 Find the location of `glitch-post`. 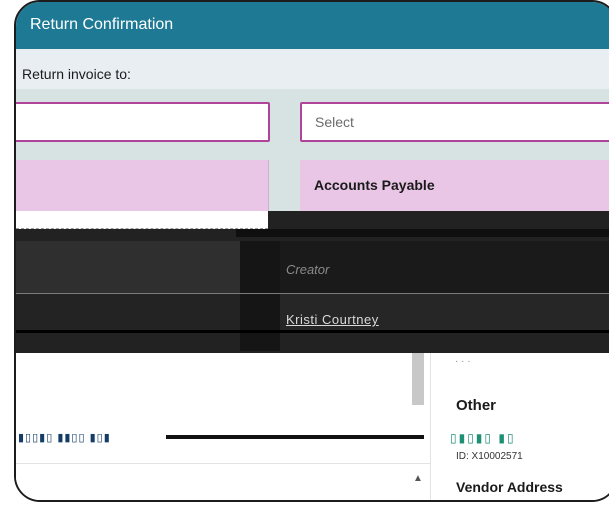

glitch-post is located at coordinates (260, 296).